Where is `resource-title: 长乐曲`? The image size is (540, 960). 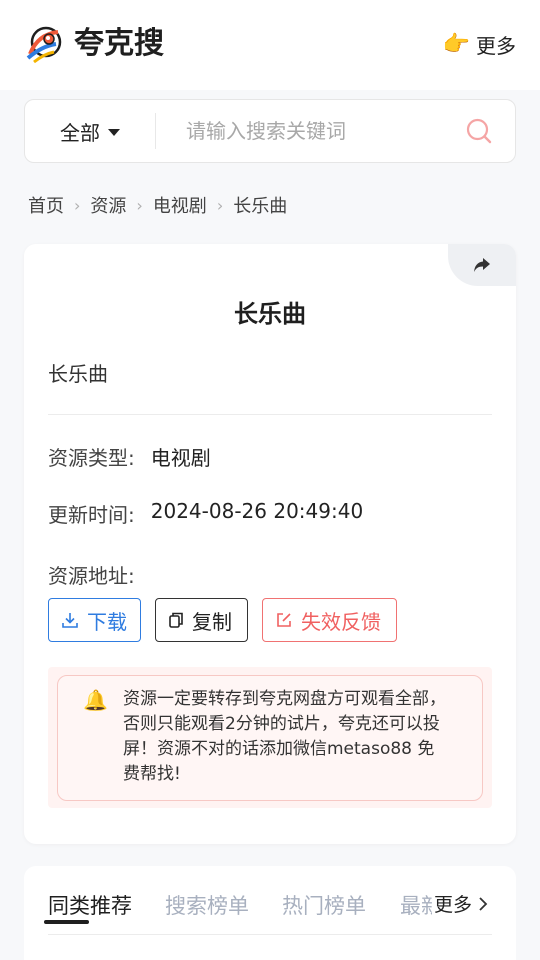 resource-title: 长乐曲 is located at coordinates (270, 314).